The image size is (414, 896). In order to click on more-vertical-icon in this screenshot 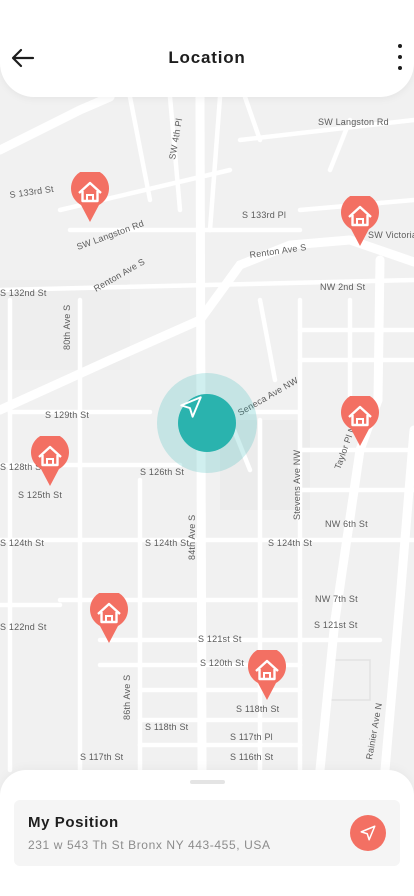, I will do `click(400, 46)`.